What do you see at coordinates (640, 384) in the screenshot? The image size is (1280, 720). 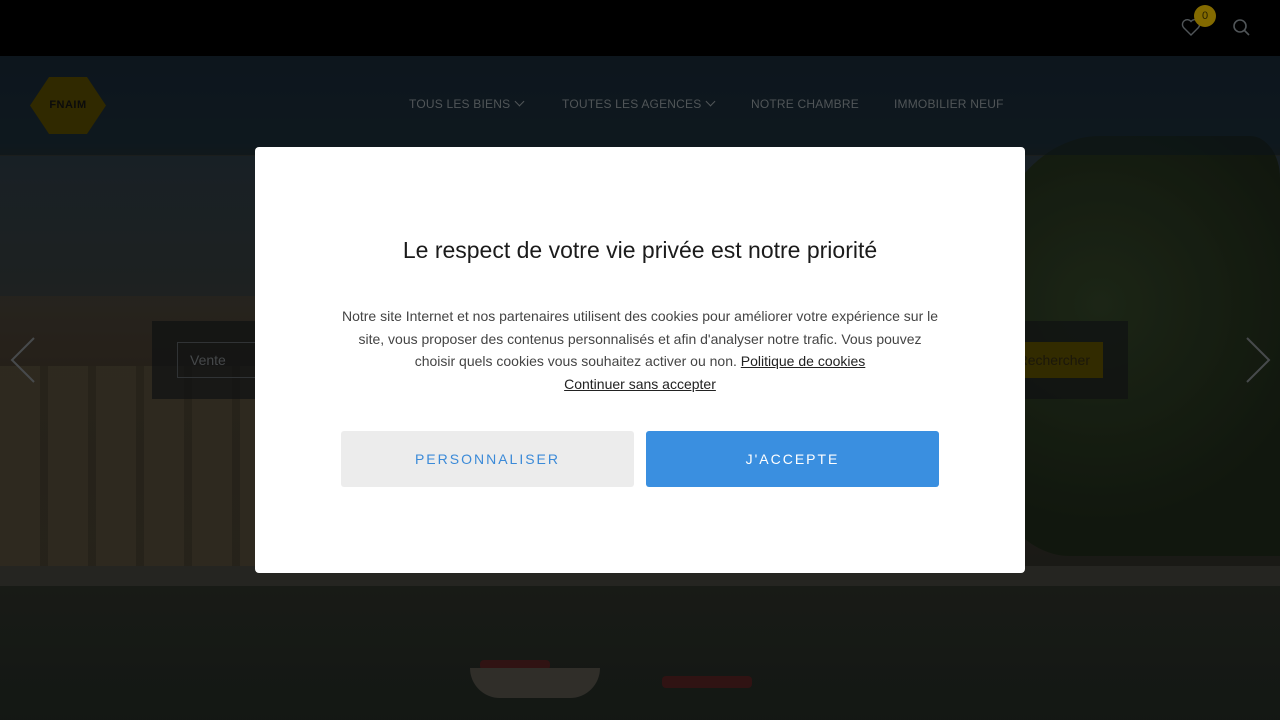 I see `continue-without-accepting-link: Continuer sans accepter` at bounding box center [640, 384].